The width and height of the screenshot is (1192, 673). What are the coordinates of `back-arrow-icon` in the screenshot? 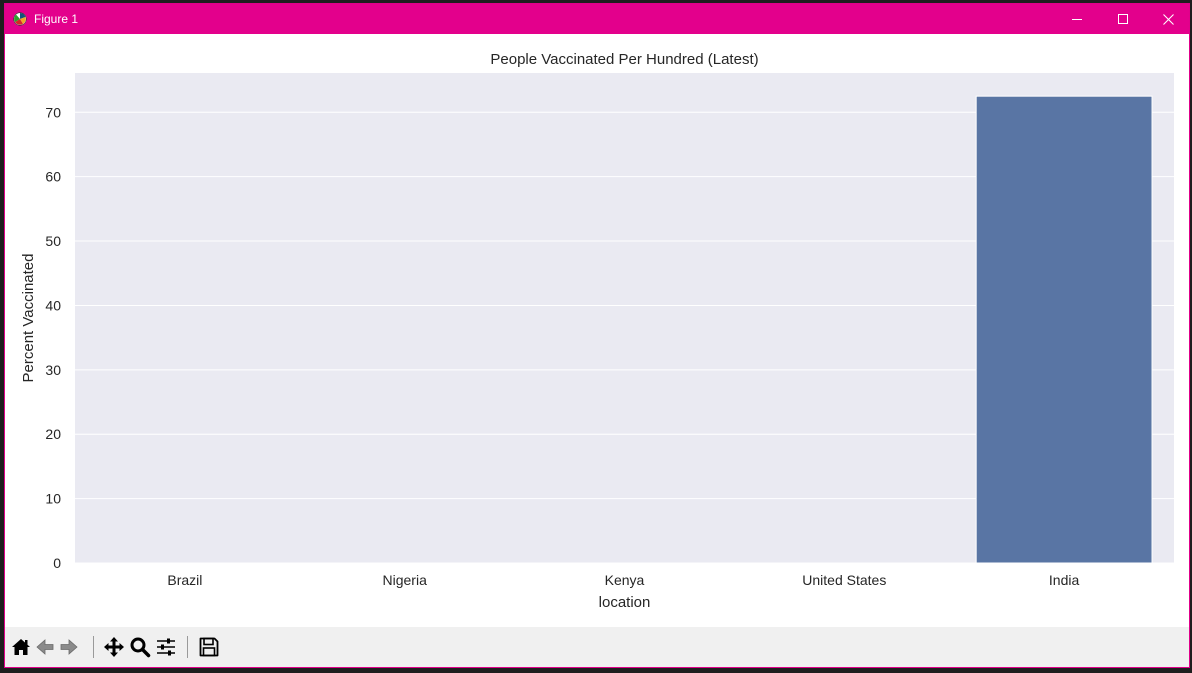 It's located at (45, 647).